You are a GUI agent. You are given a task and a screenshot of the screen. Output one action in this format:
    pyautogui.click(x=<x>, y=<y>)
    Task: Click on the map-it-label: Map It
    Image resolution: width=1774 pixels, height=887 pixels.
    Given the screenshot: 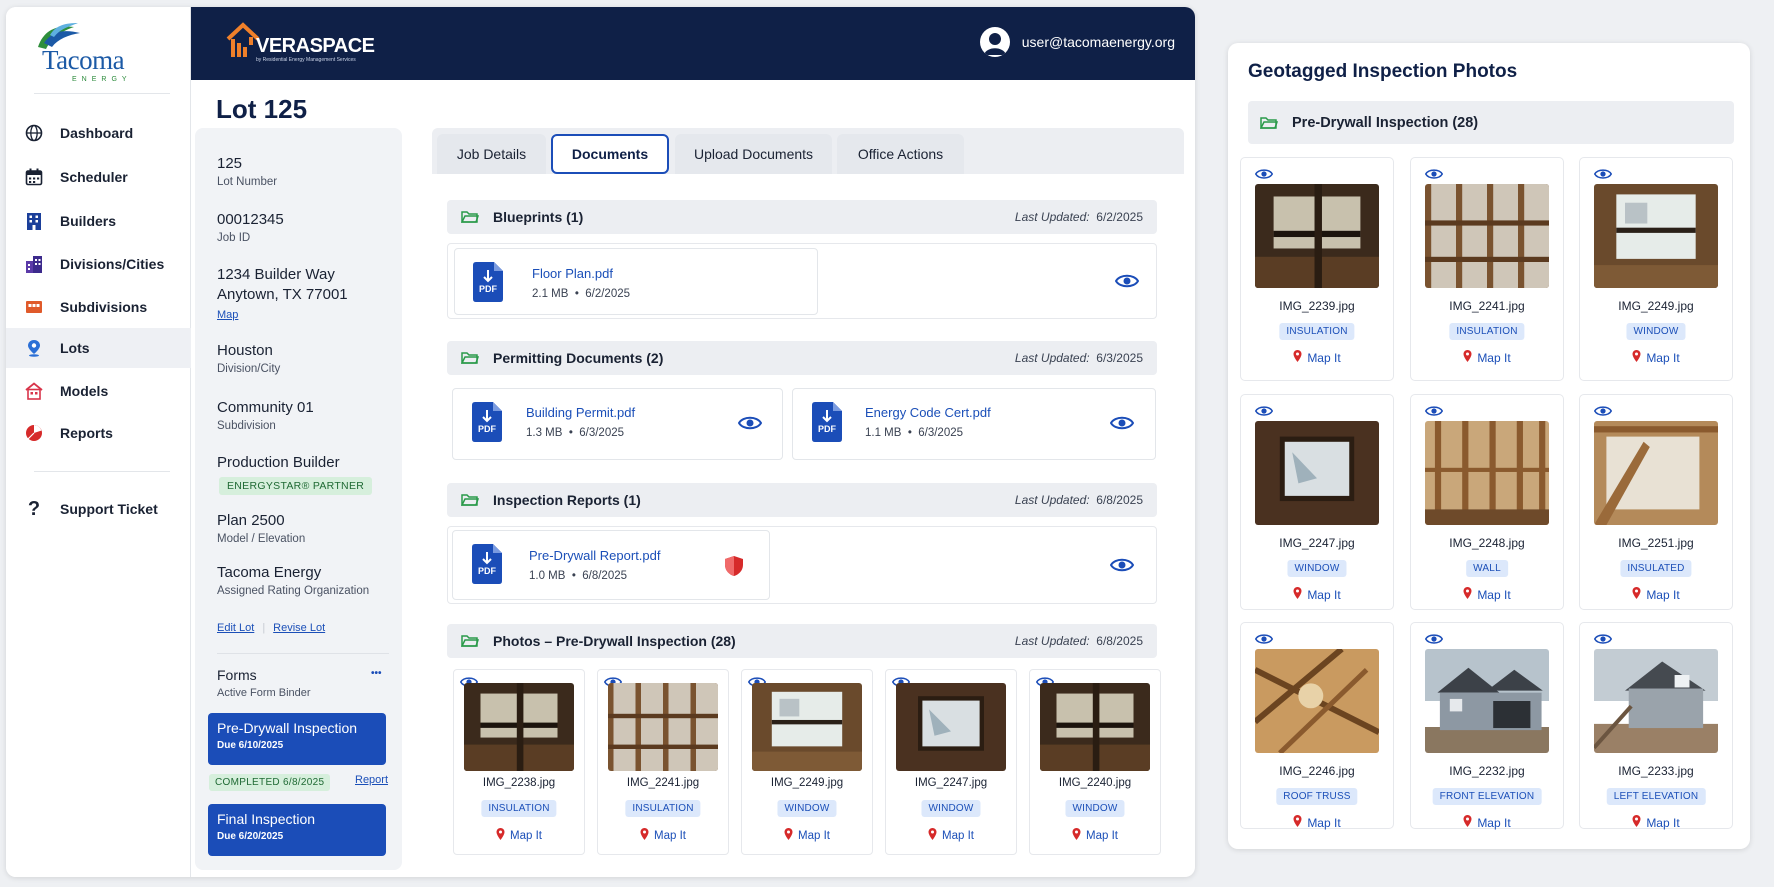 What is the action you would take?
    pyautogui.click(x=1324, y=822)
    